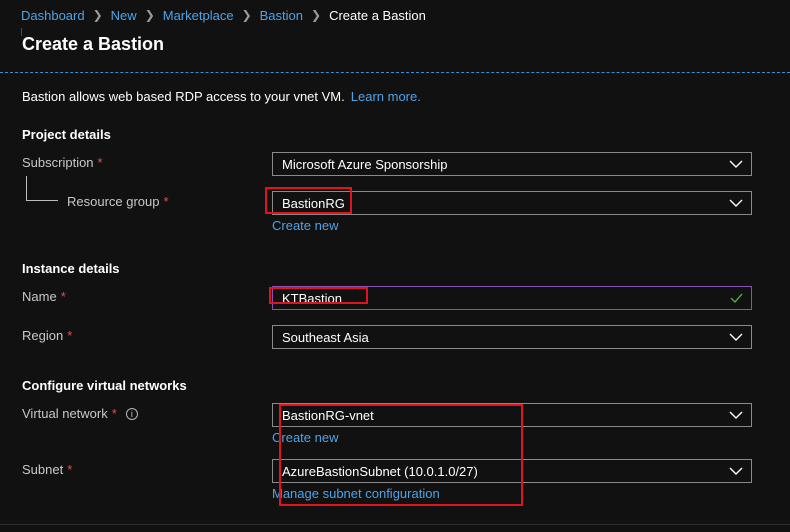 The image size is (790, 532). I want to click on resource-group-dropdown: BastionRG, so click(512, 203).